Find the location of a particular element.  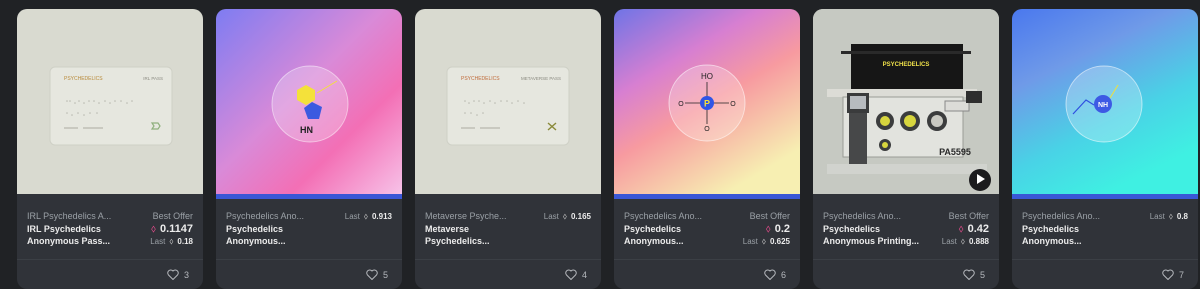

last-sale: Last ⬨ 0.18 is located at coordinates (171, 242).